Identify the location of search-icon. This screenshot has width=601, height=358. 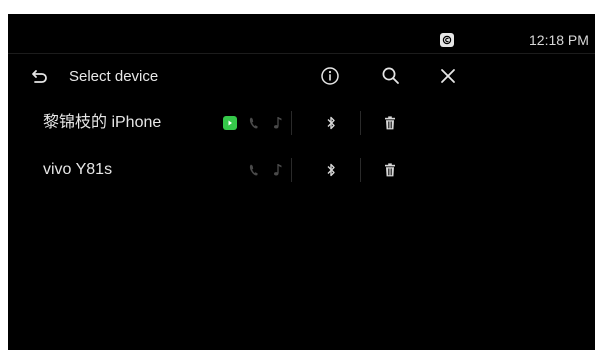
(390, 75).